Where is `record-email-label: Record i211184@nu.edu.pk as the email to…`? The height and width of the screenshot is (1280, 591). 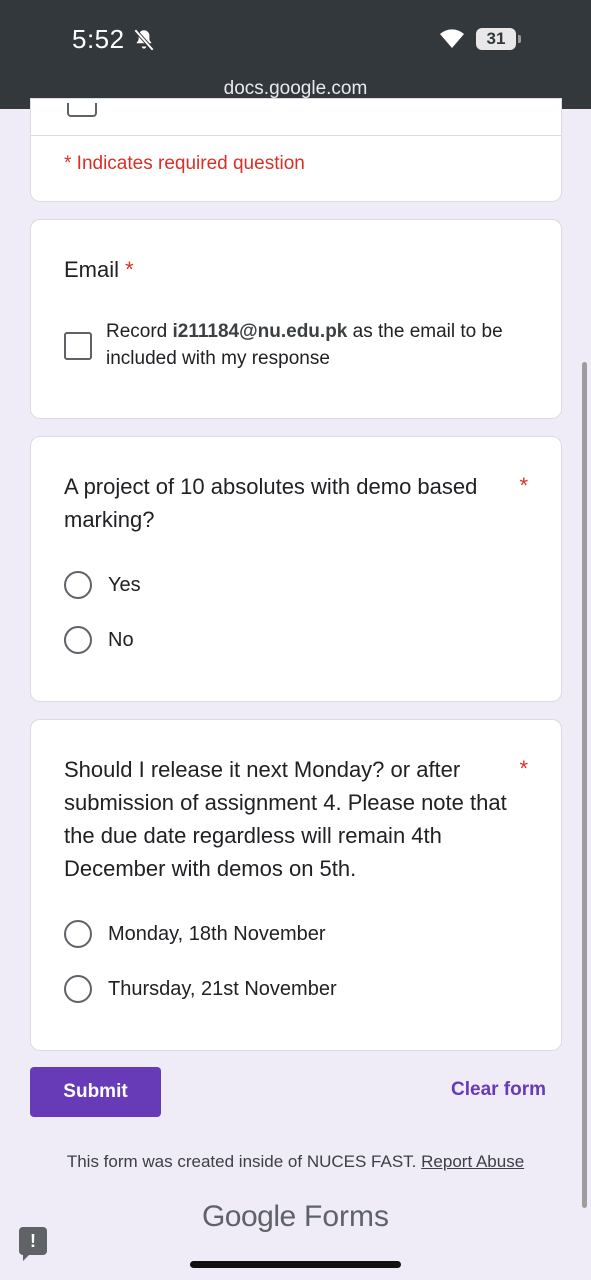
record-email-label: Record i211184@nu.edu.pk as the email to… is located at coordinates (321, 345).